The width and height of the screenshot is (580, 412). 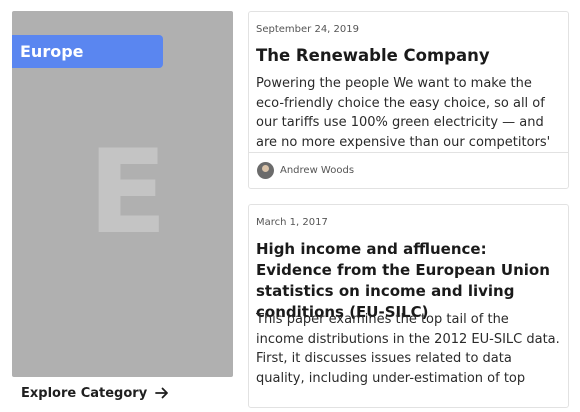 What do you see at coordinates (292, 222) in the screenshot?
I see `article-date: March 1, 2017` at bounding box center [292, 222].